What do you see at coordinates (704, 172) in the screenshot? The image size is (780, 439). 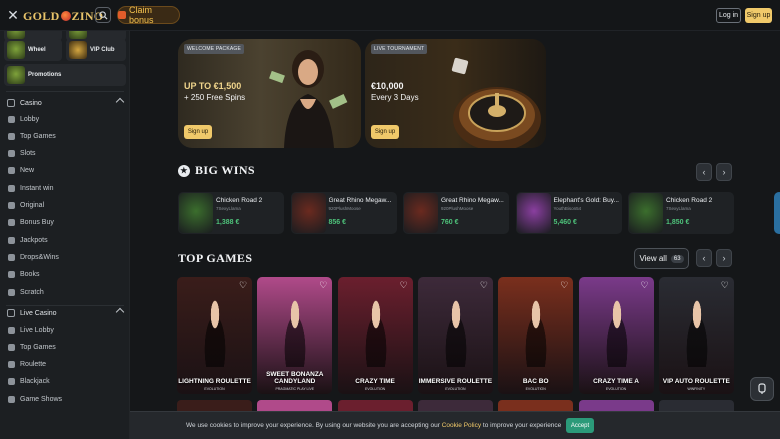 I see `big-wins-prev-button: ‹` at bounding box center [704, 172].